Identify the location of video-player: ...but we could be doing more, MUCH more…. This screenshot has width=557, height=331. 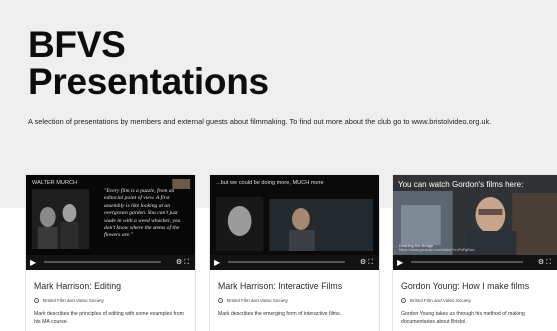
(294, 222).